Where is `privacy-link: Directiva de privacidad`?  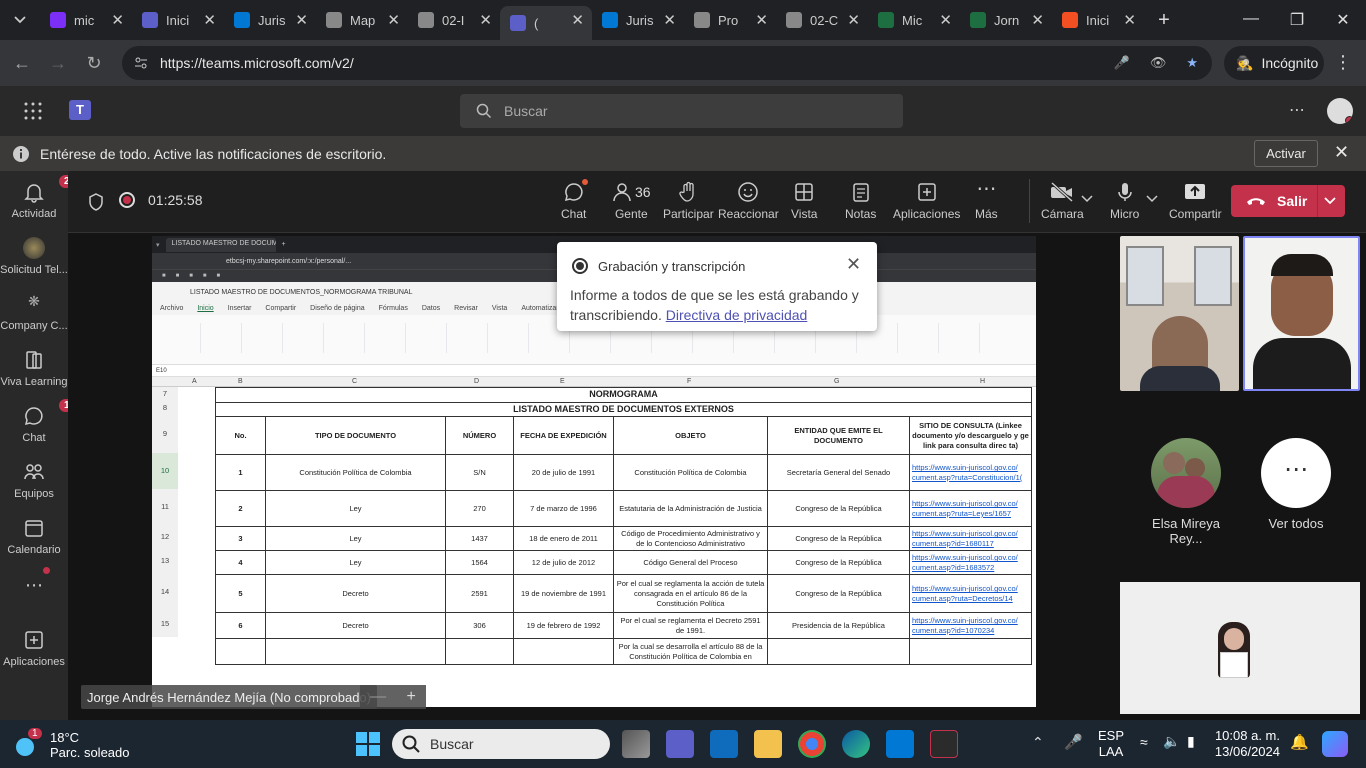
privacy-link: Directiva de privacidad is located at coordinates (737, 315).